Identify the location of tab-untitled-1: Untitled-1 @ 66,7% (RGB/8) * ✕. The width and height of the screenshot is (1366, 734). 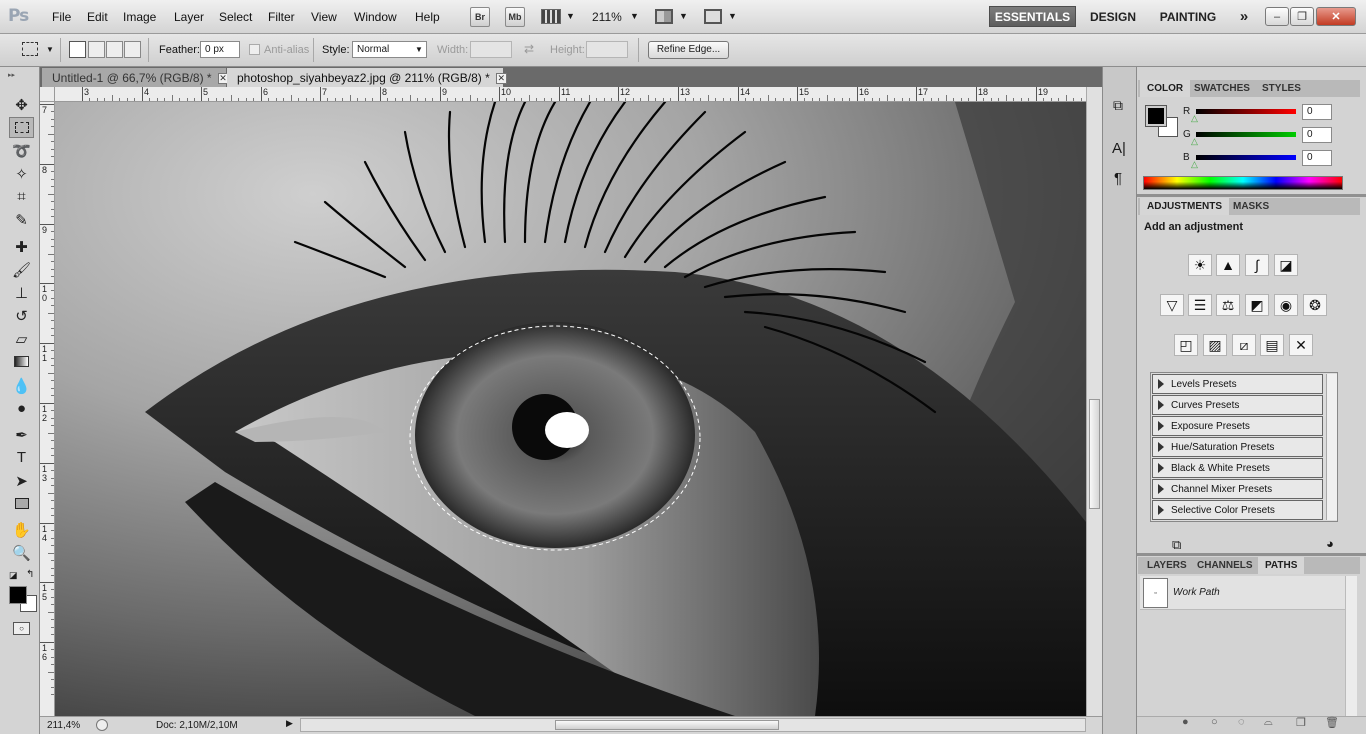
(135, 77).